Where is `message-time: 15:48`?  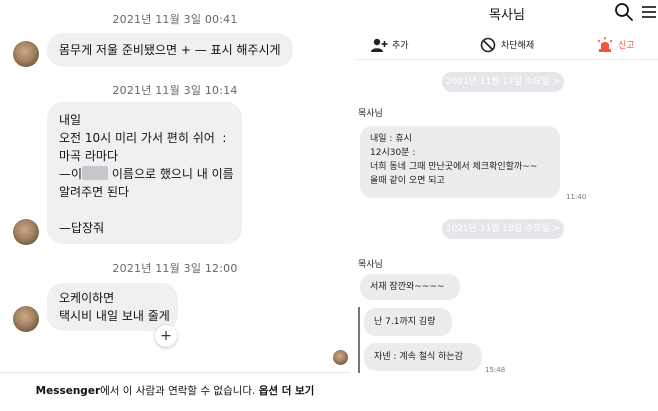 message-time: 15:48 is located at coordinates (495, 370).